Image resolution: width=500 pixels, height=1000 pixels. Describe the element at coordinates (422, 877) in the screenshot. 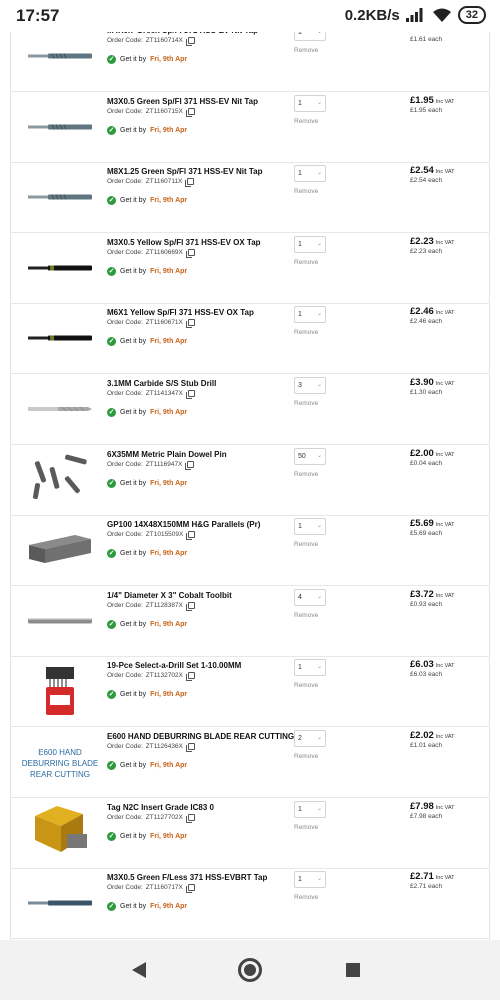

I see `price-value: £2.71` at that location.